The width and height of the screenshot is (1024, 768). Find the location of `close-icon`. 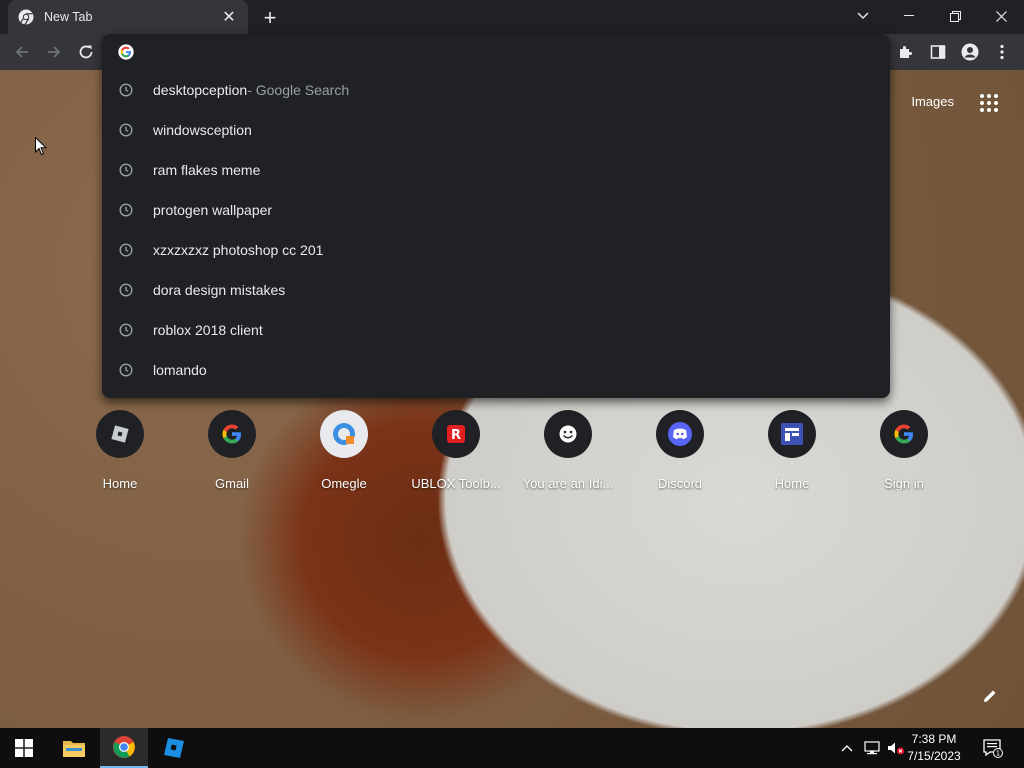

close-icon is located at coordinates (1001, 16).